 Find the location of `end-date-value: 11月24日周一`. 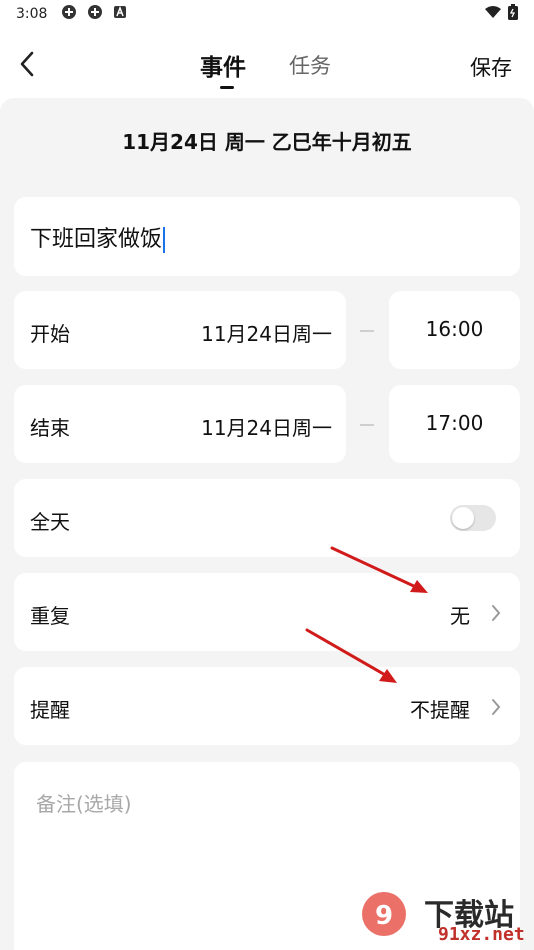

end-date-value: 11月24日周一 is located at coordinates (266, 428).